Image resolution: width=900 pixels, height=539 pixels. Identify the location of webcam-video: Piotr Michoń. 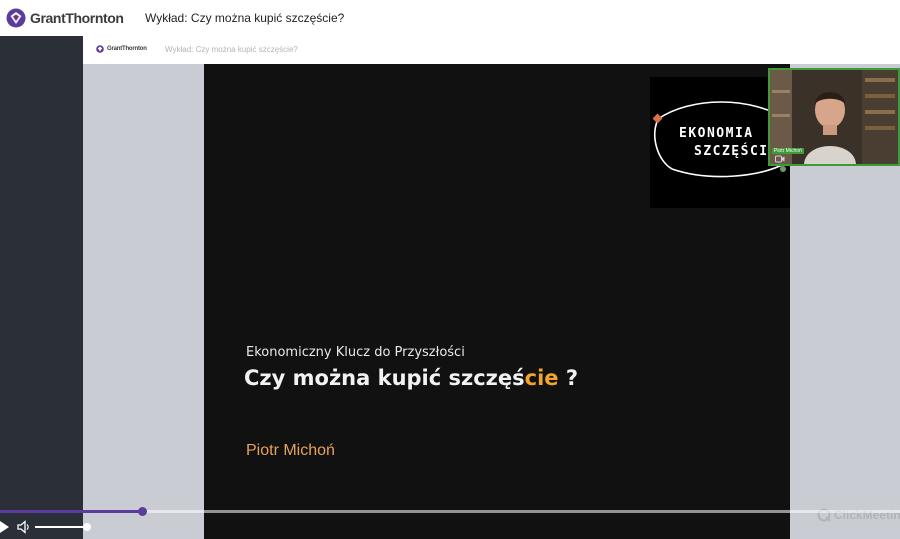
(834, 117).